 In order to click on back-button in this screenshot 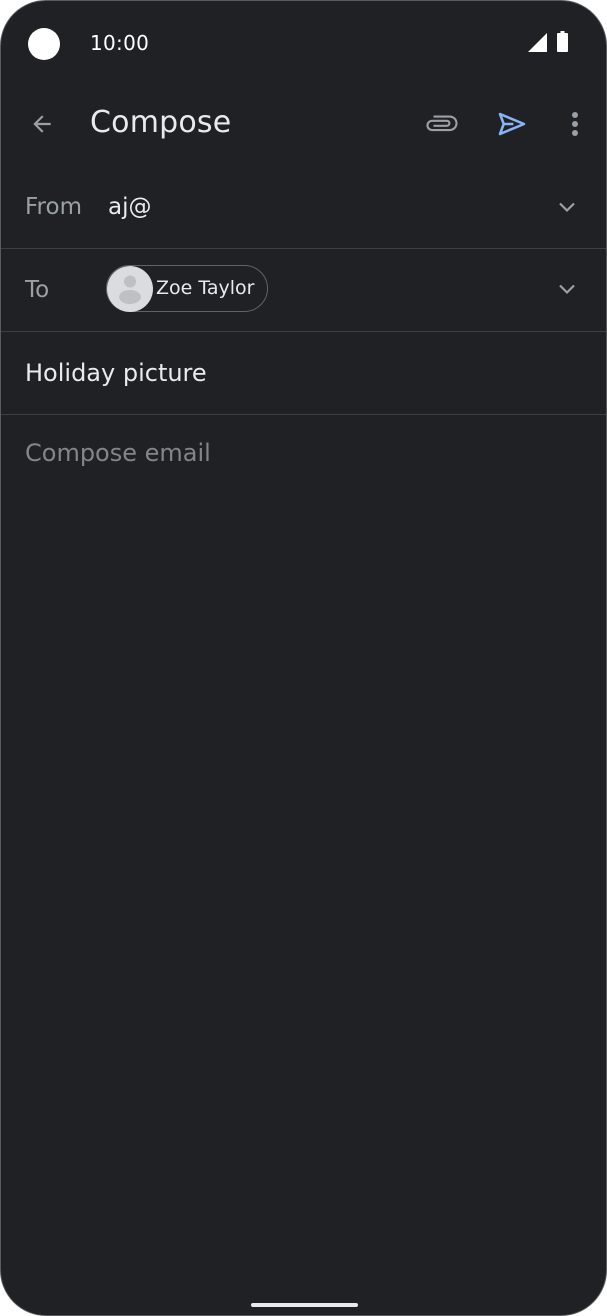, I will do `click(42, 124)`.